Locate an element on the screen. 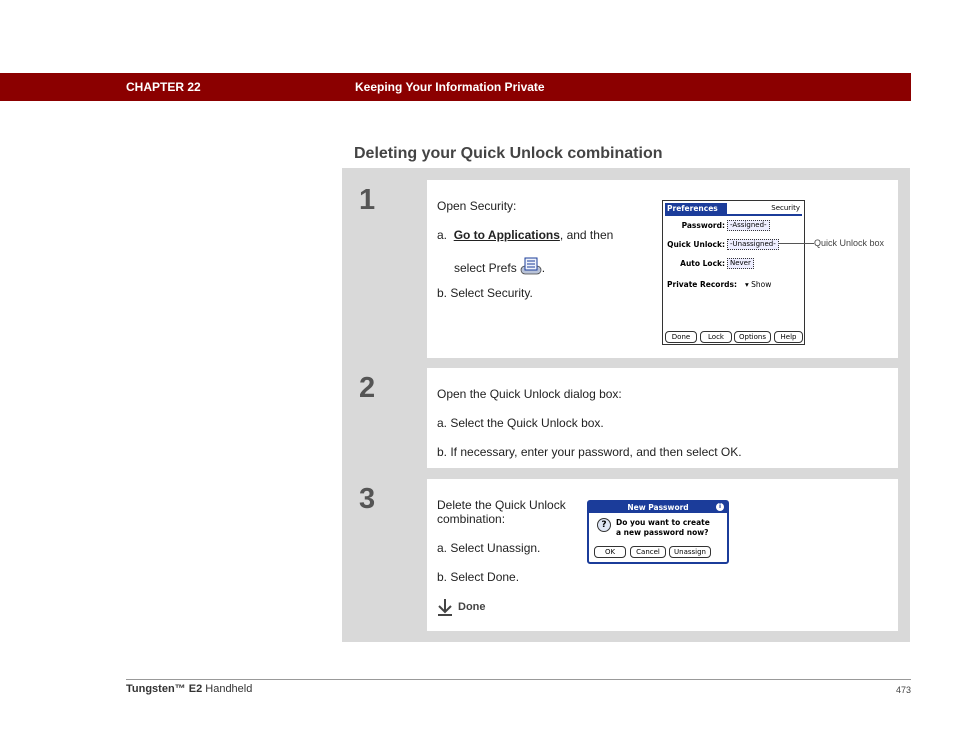  quick-unlock-callout: Quick Unlock box is located at coordinates (849, 243).